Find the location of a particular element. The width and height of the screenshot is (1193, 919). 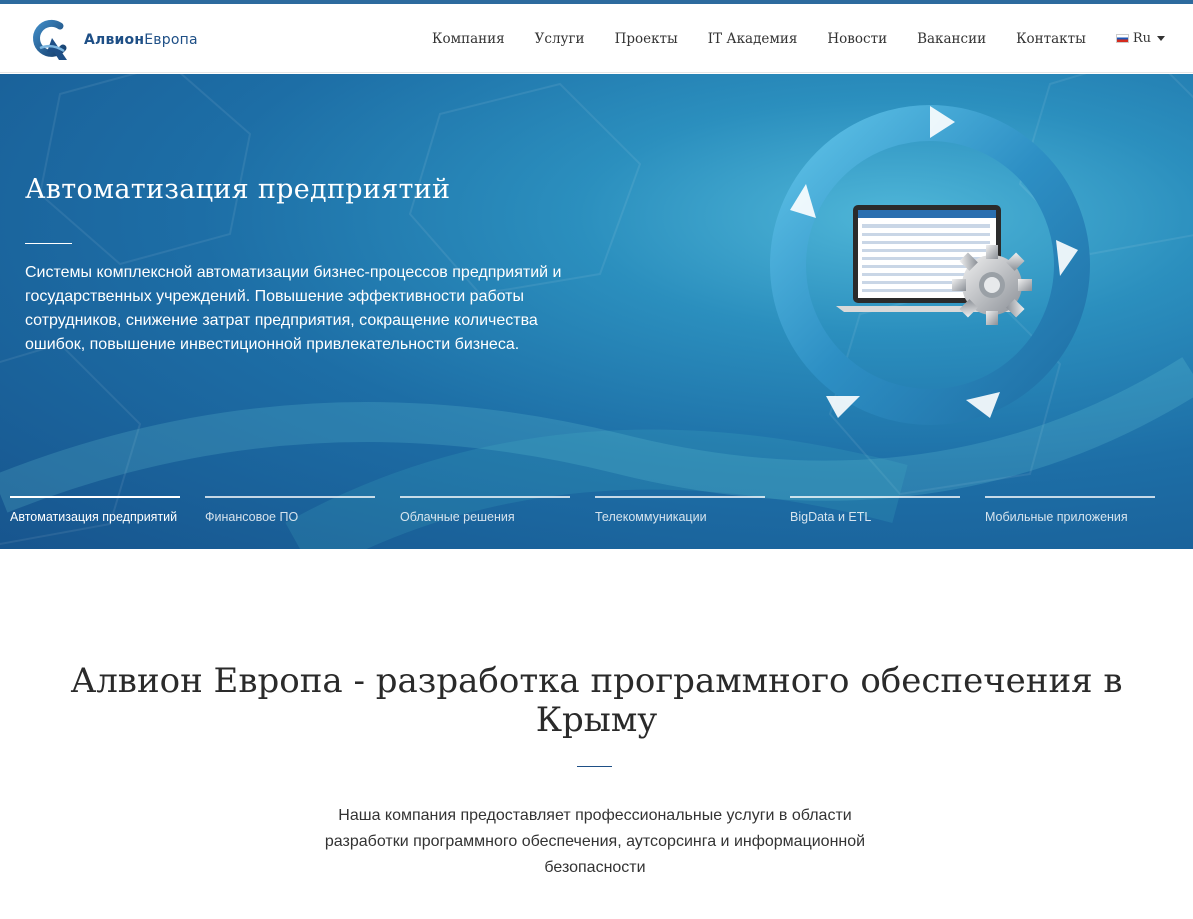

tab-mobile-apps: Мобильные приложения is located at coordinates (1070, 516).